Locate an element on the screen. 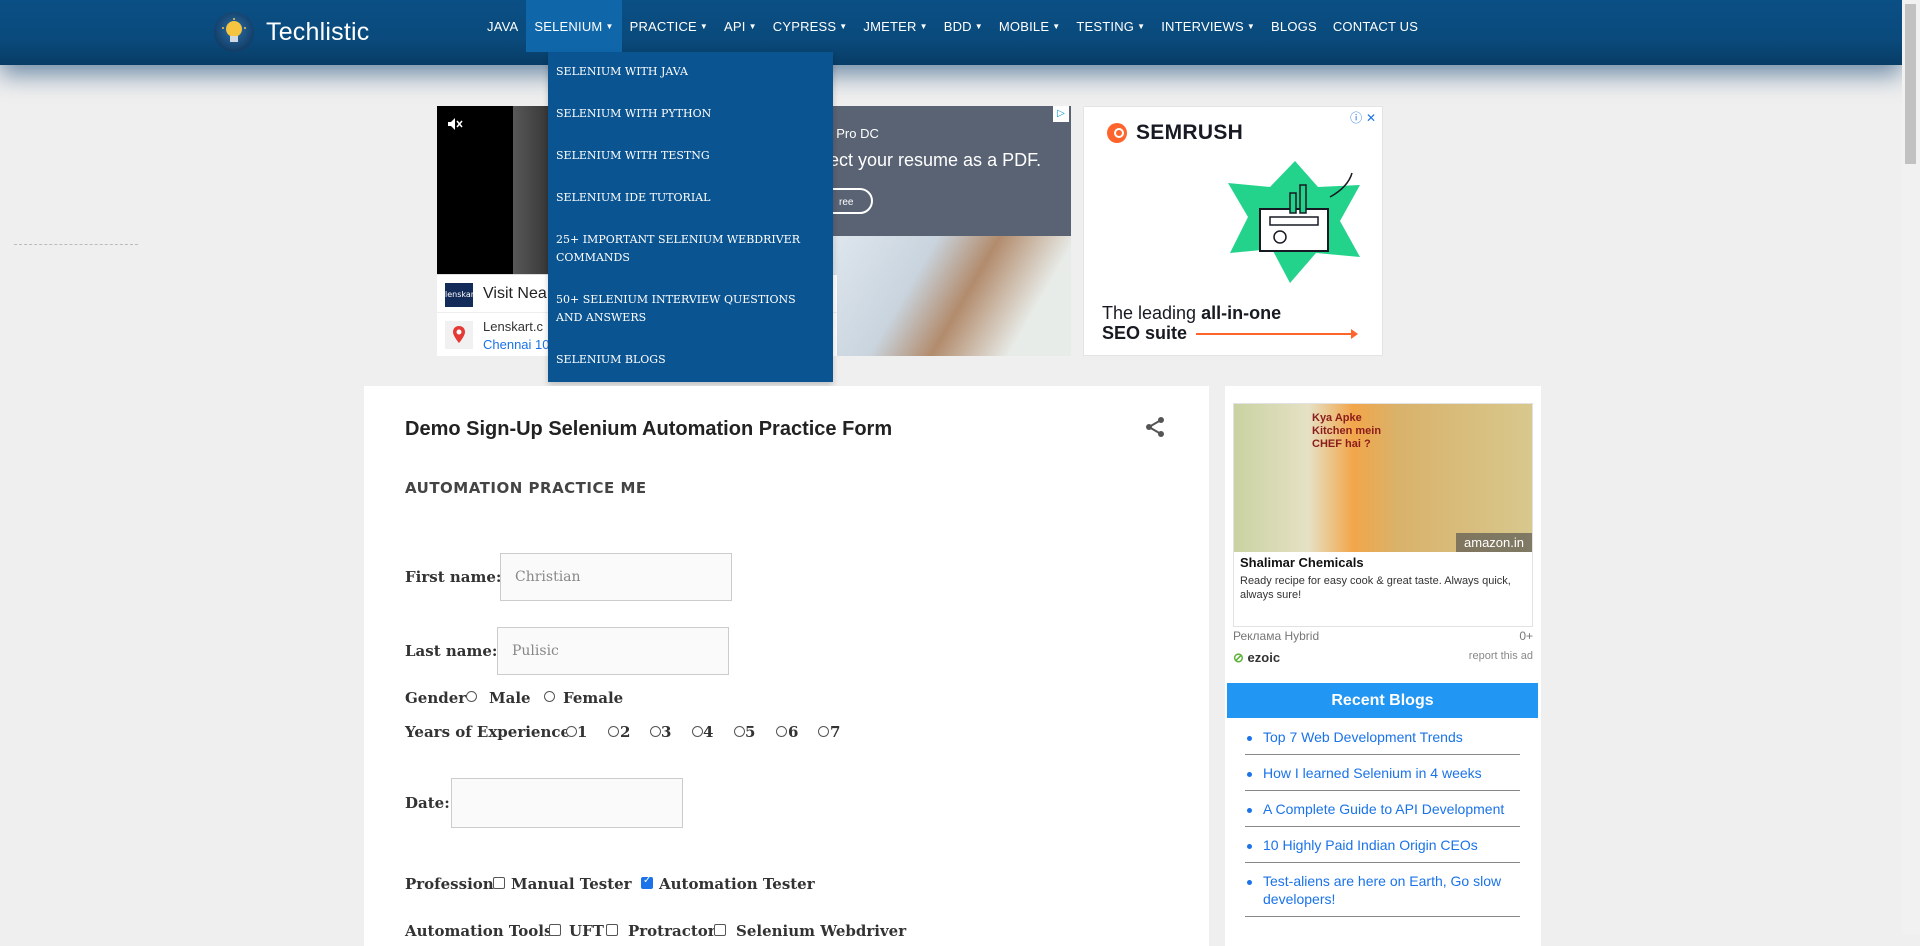 The width and height of the screenshot is (1920, 946). mute-icon is located at coordinates (455, 125).